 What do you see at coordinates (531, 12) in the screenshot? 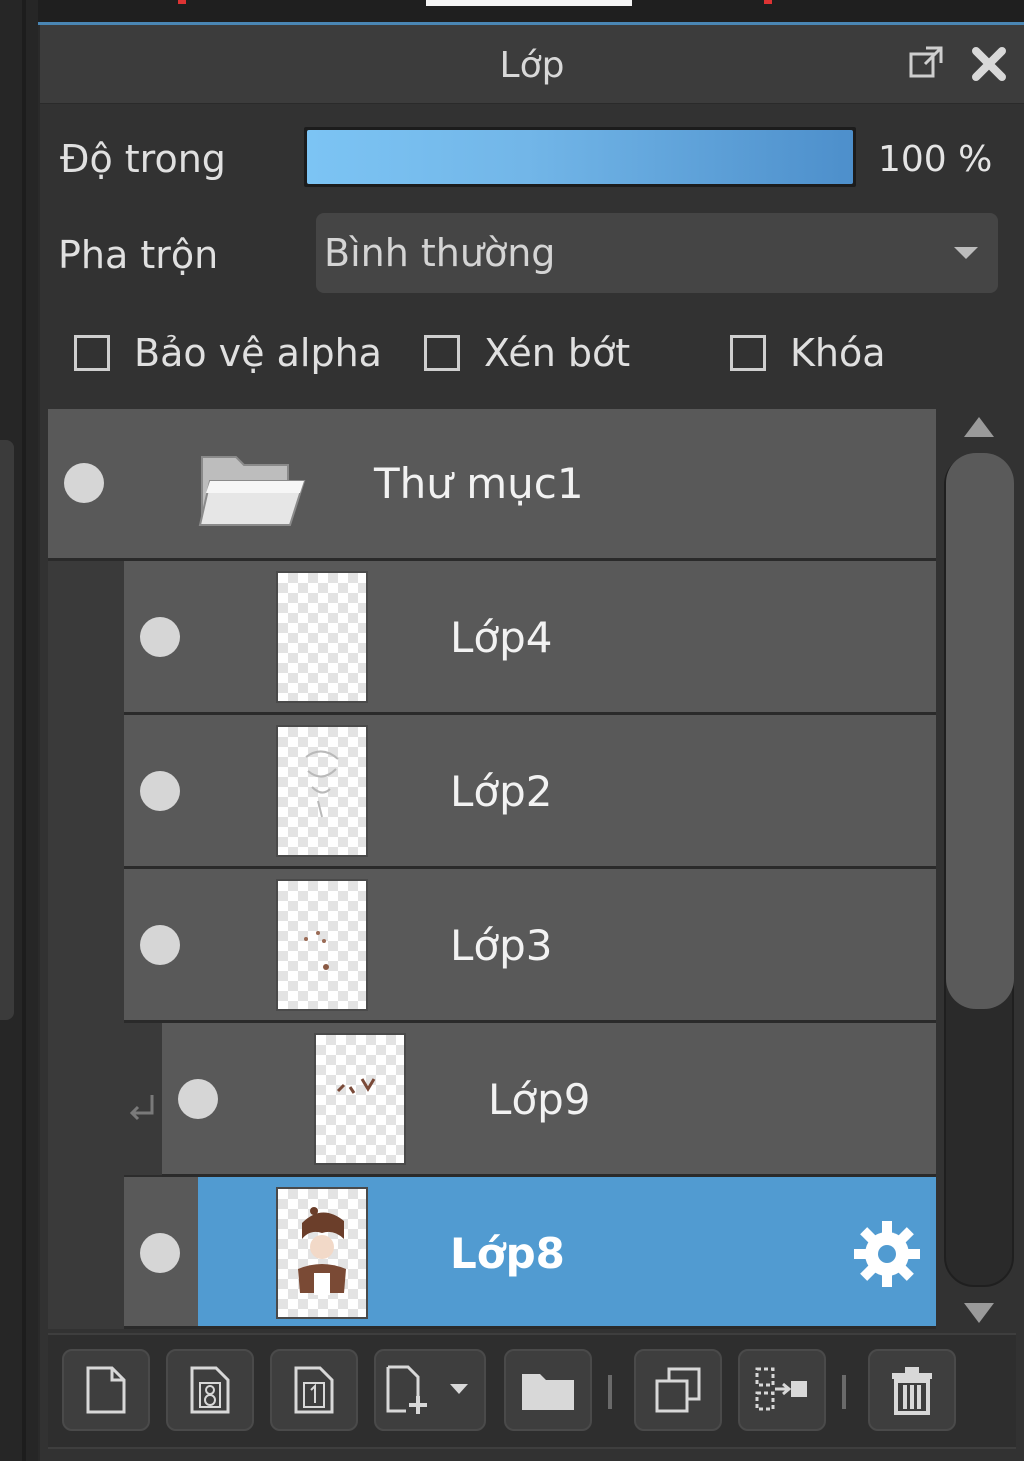
I see `top-strip` at bounding box center [531, 12].